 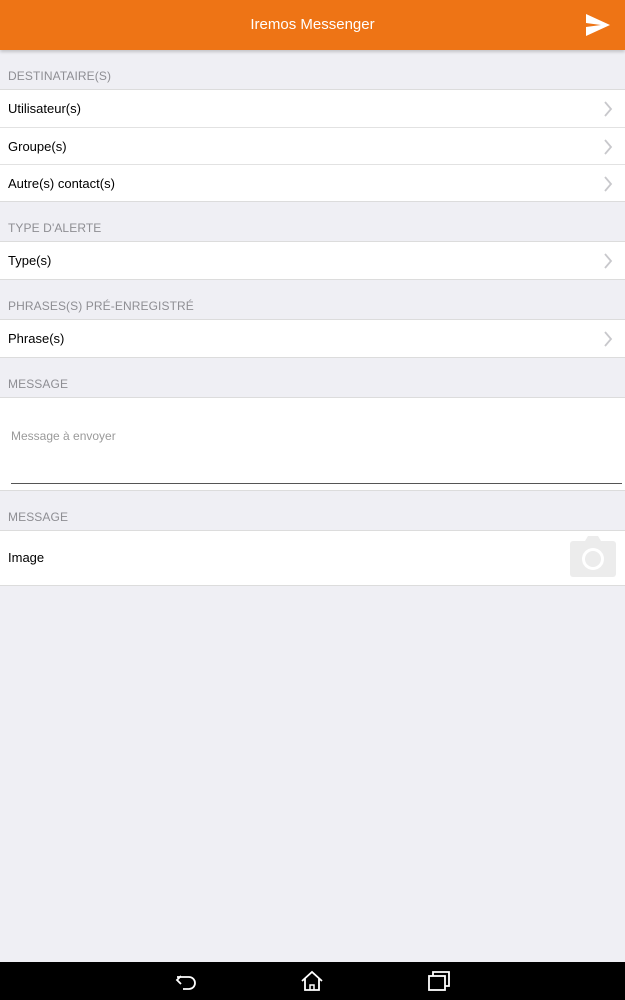 I want to click on row-phrases: Phrase(s), so click(x=312, y=338).